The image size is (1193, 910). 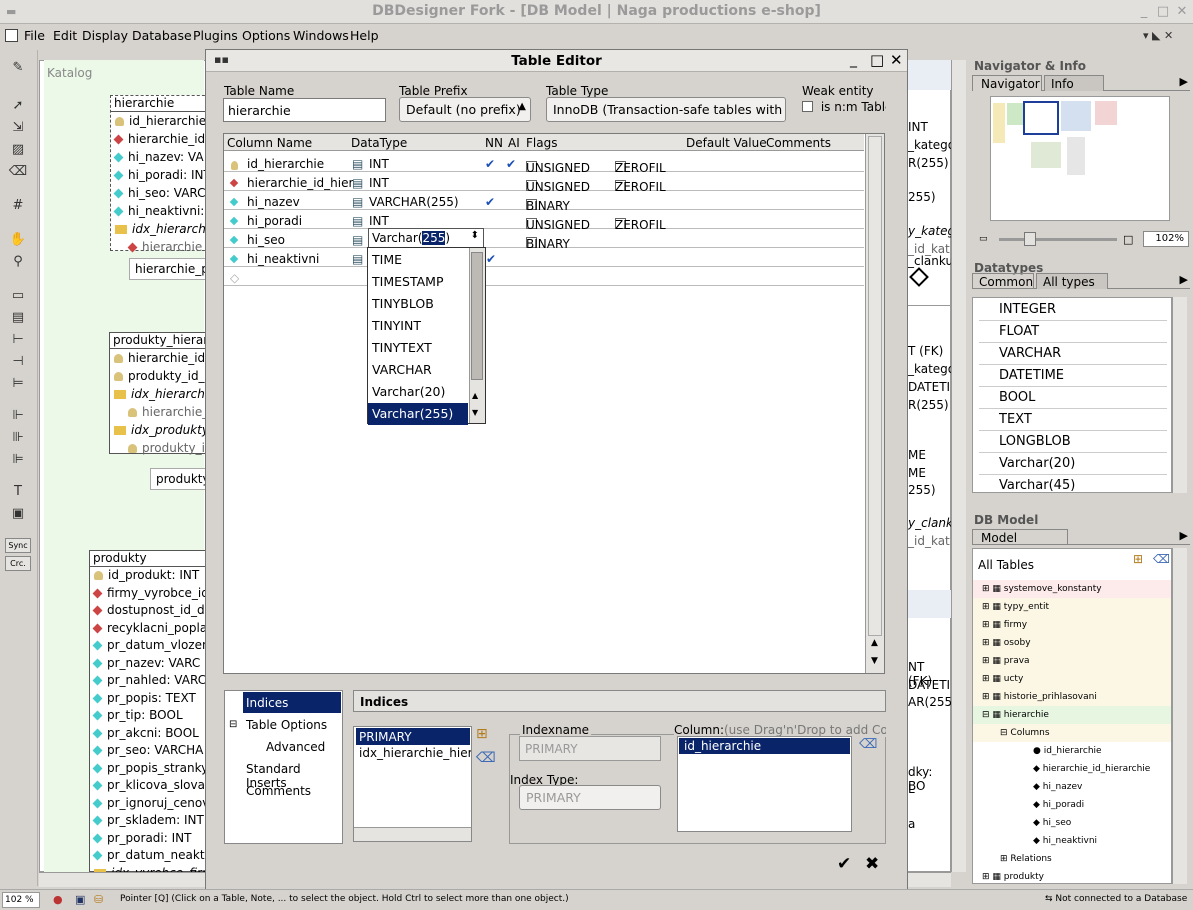 I want to click on tree-column: ◆ hi_poradi, so click(x=1058, y=805).